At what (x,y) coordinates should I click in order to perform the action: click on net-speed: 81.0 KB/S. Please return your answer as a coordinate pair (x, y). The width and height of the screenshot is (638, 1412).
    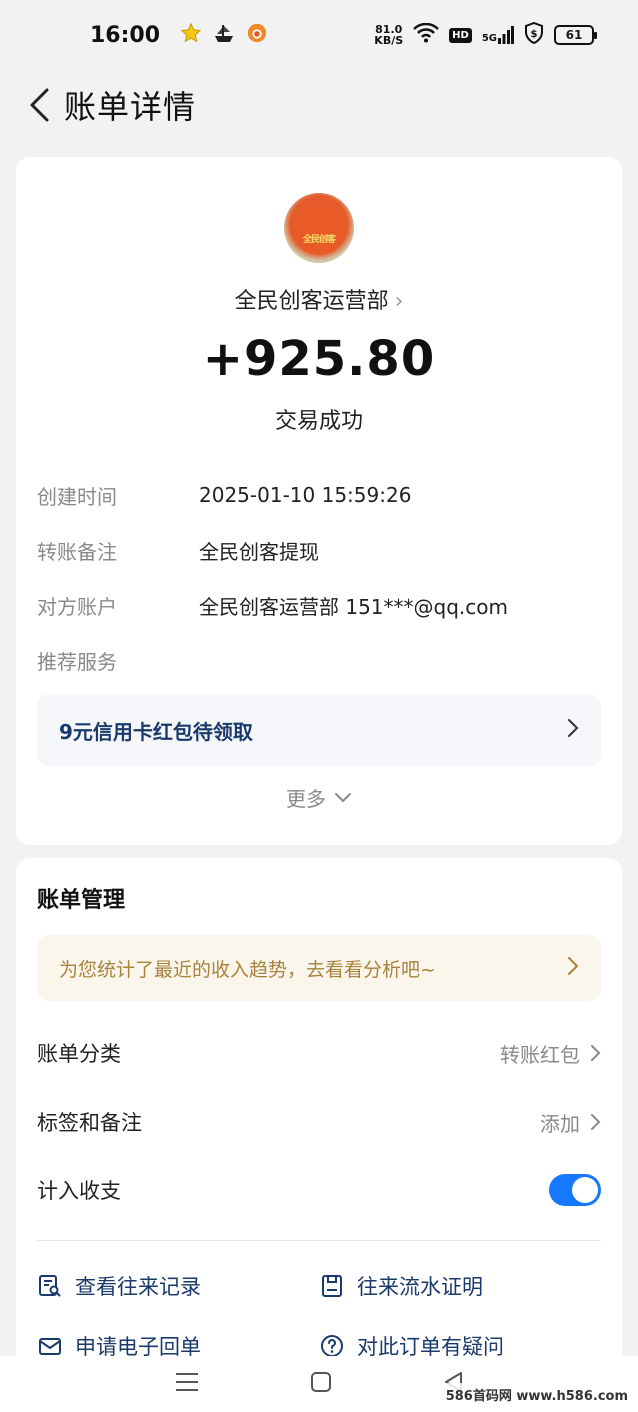
    Looking at the image, I should click on (388, 35).